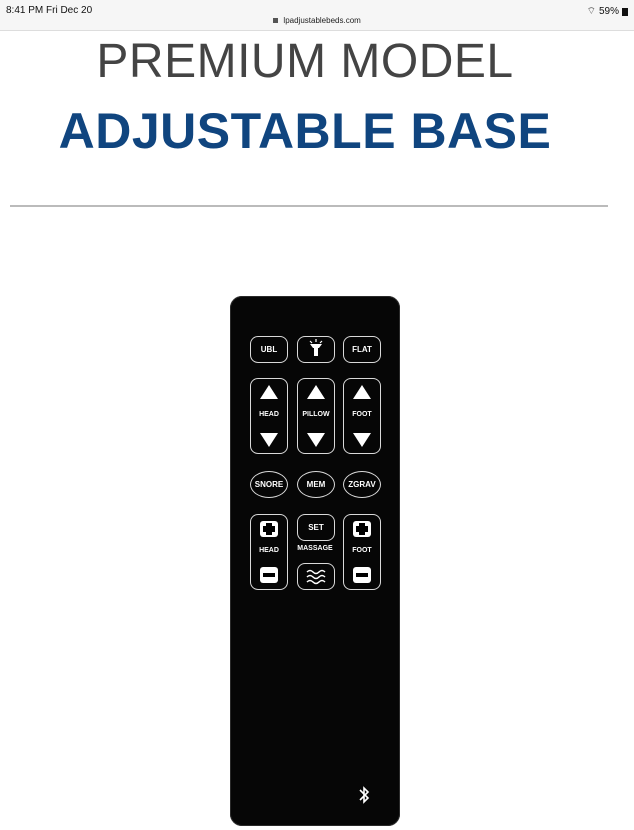 The image size is (634, 830). I want to click on address-bar: lpadjustablebeds.com, so click(317, 20).